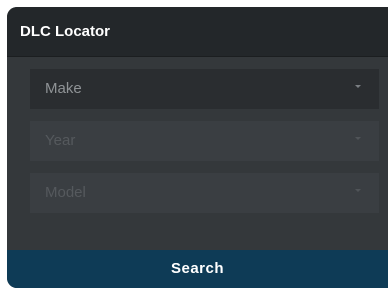 This screenshot has height=293, width=388. I want to click on widget-title: DLC Locator, so click(65, 31).